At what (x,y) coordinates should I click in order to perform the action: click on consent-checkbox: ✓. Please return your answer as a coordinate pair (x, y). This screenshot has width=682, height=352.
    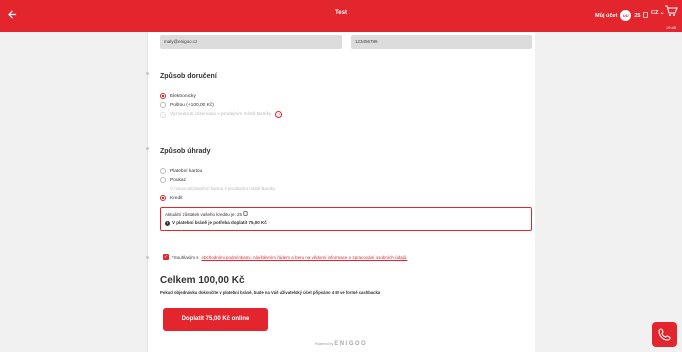
    Looking at the image, I should click on (166, 257).